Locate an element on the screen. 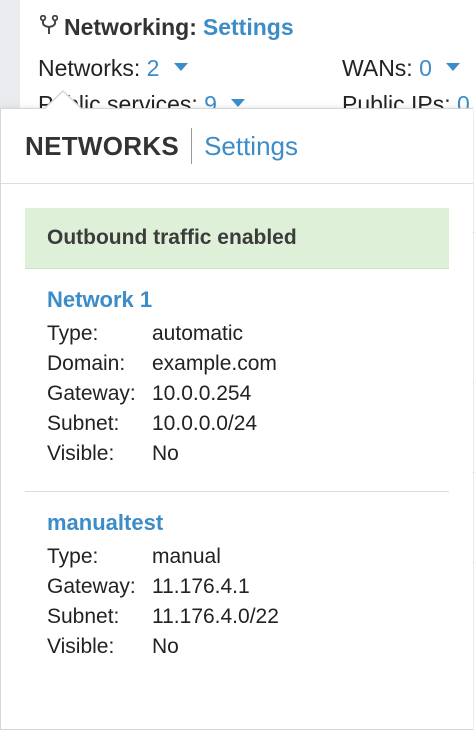  popover-settings-link: Settings is located at coordinates (251, 146).